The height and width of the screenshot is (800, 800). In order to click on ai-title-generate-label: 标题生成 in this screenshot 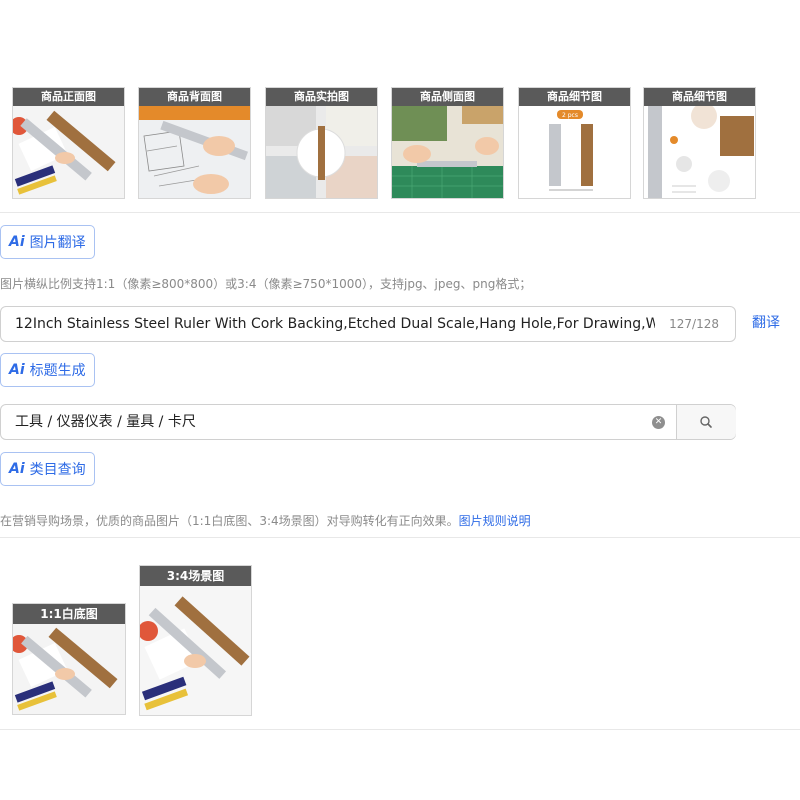, I will do `click(57, 371)`.